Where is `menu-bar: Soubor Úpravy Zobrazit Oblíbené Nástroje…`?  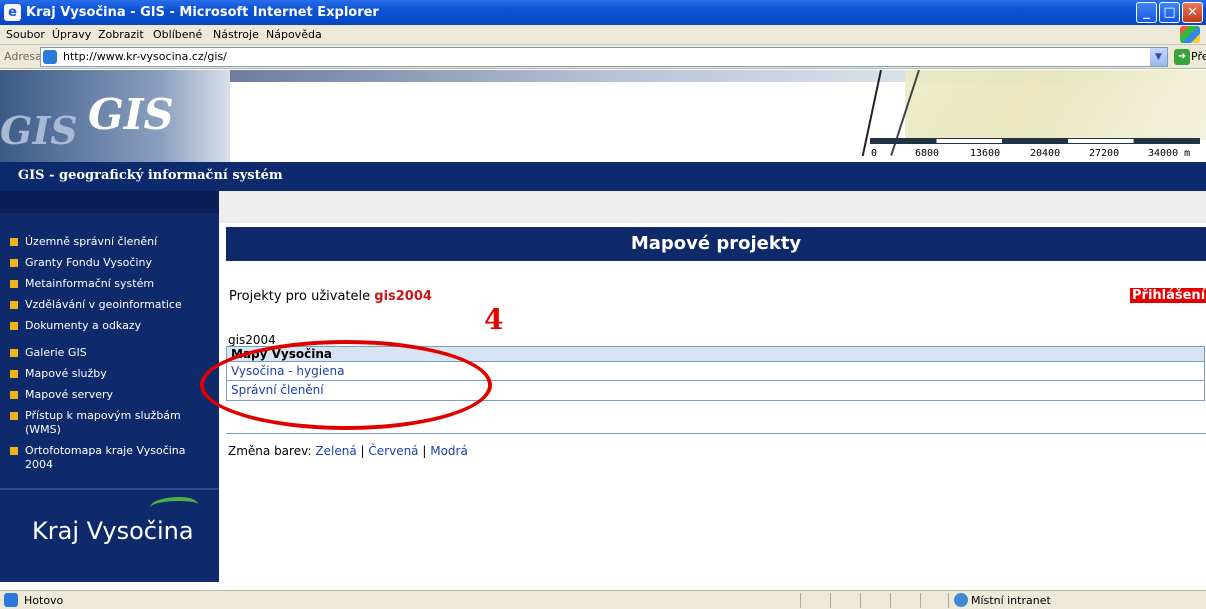 menu-bar: Soubor Úpravy Zobrazit Oblíbené Nástroje… is located at coordinates (603, 35).